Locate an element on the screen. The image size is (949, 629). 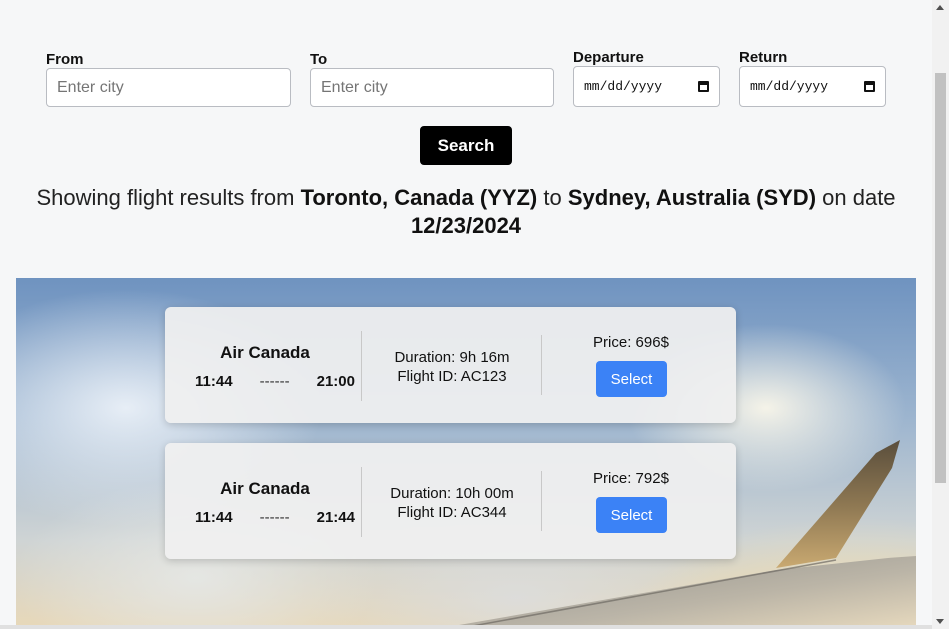
flight-id: Flight ID: AC344 is located at coordinates (452, 512).